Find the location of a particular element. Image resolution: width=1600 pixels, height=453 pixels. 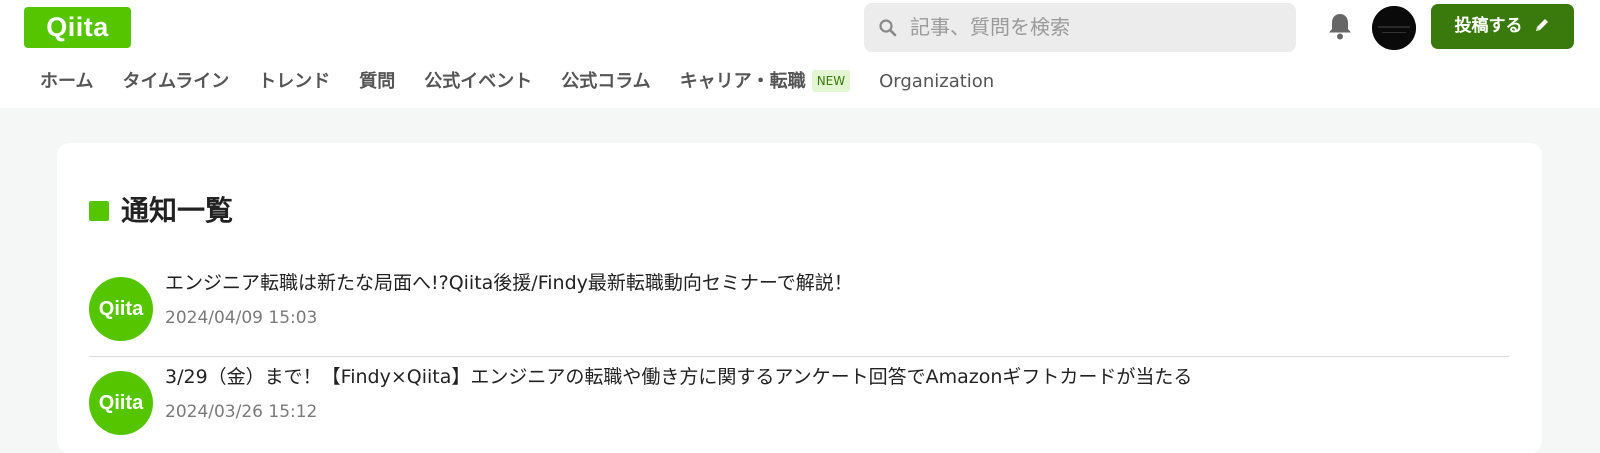

nav-item-career-label: キャリア・転職 is located at coordinates (742, 81).